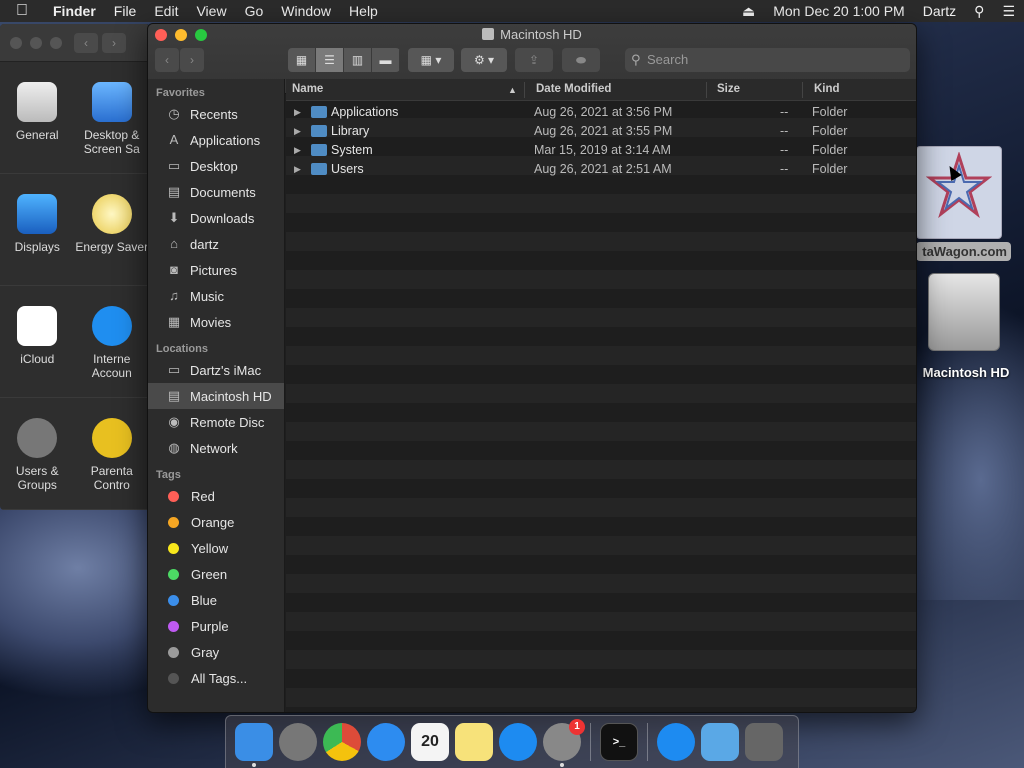  Describe the element at coordinates (216, 218) in the screenshot. I see `sidebar-item-downloads: ⬇ Downloads` at that location.